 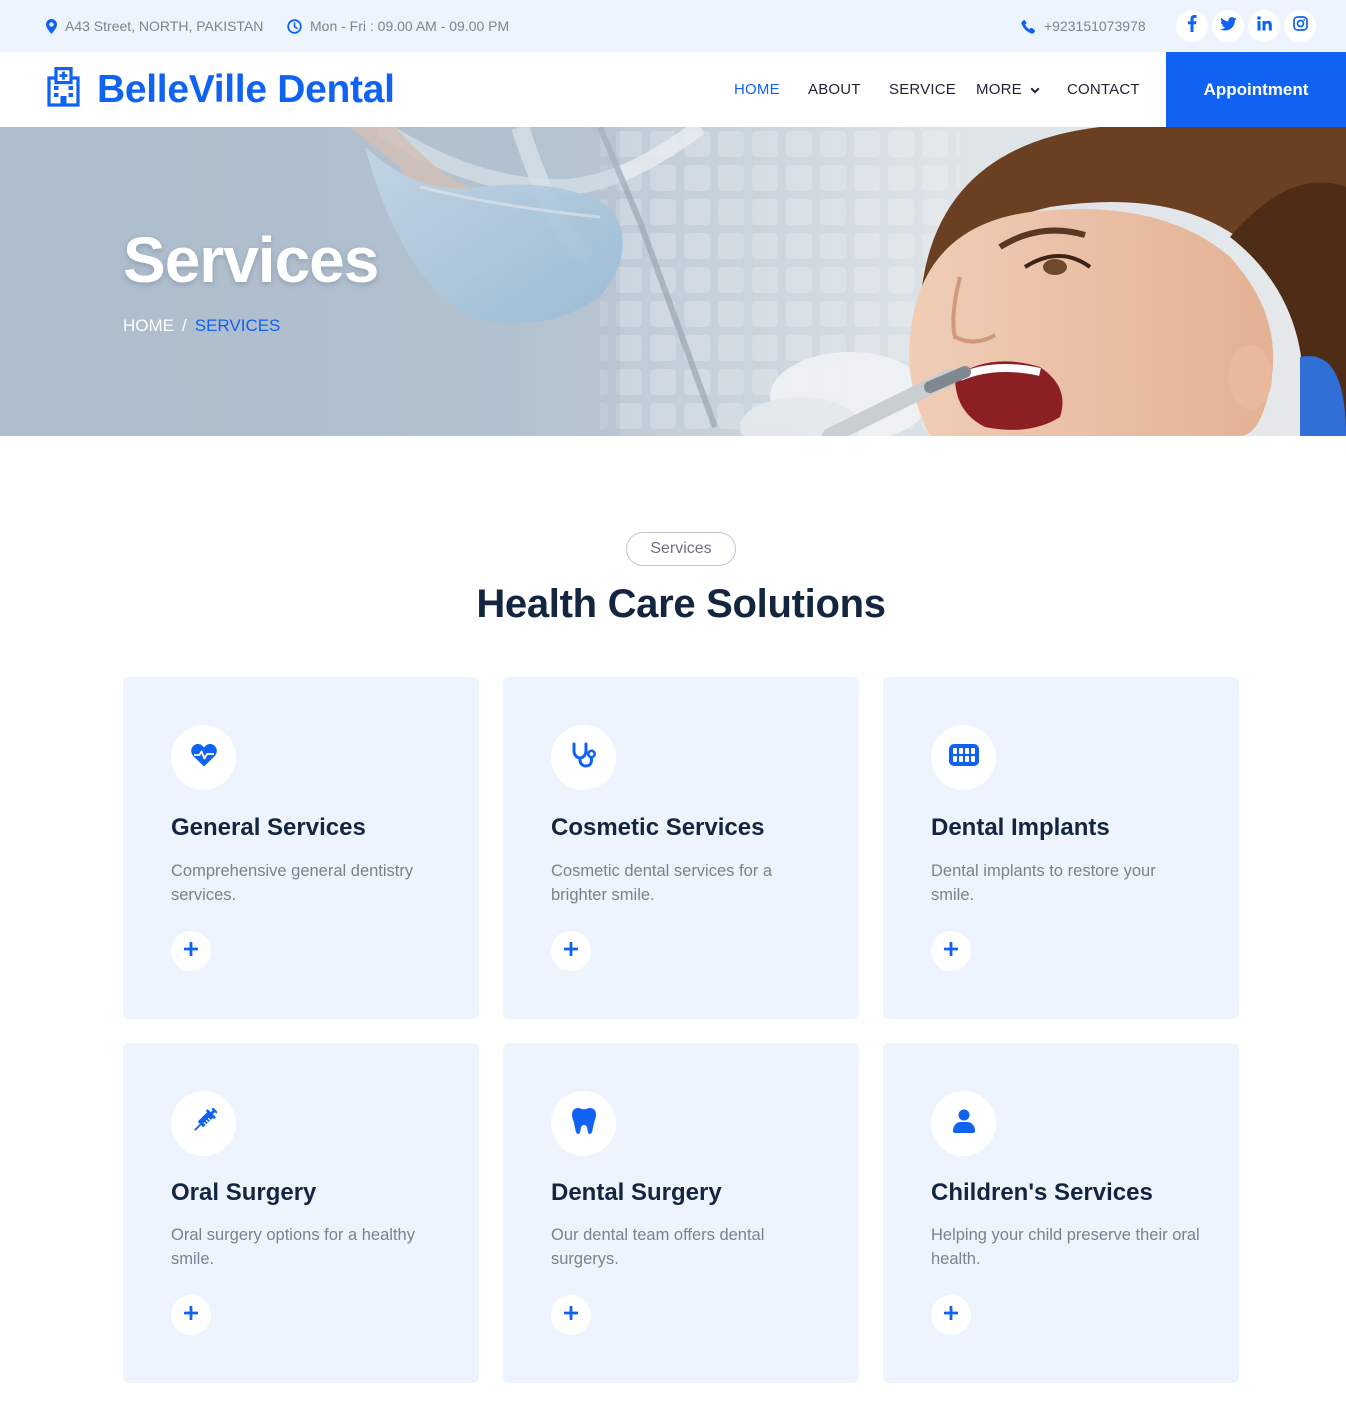 I want to click on service-title: Dental Implants, so click(x=1020, y=827).